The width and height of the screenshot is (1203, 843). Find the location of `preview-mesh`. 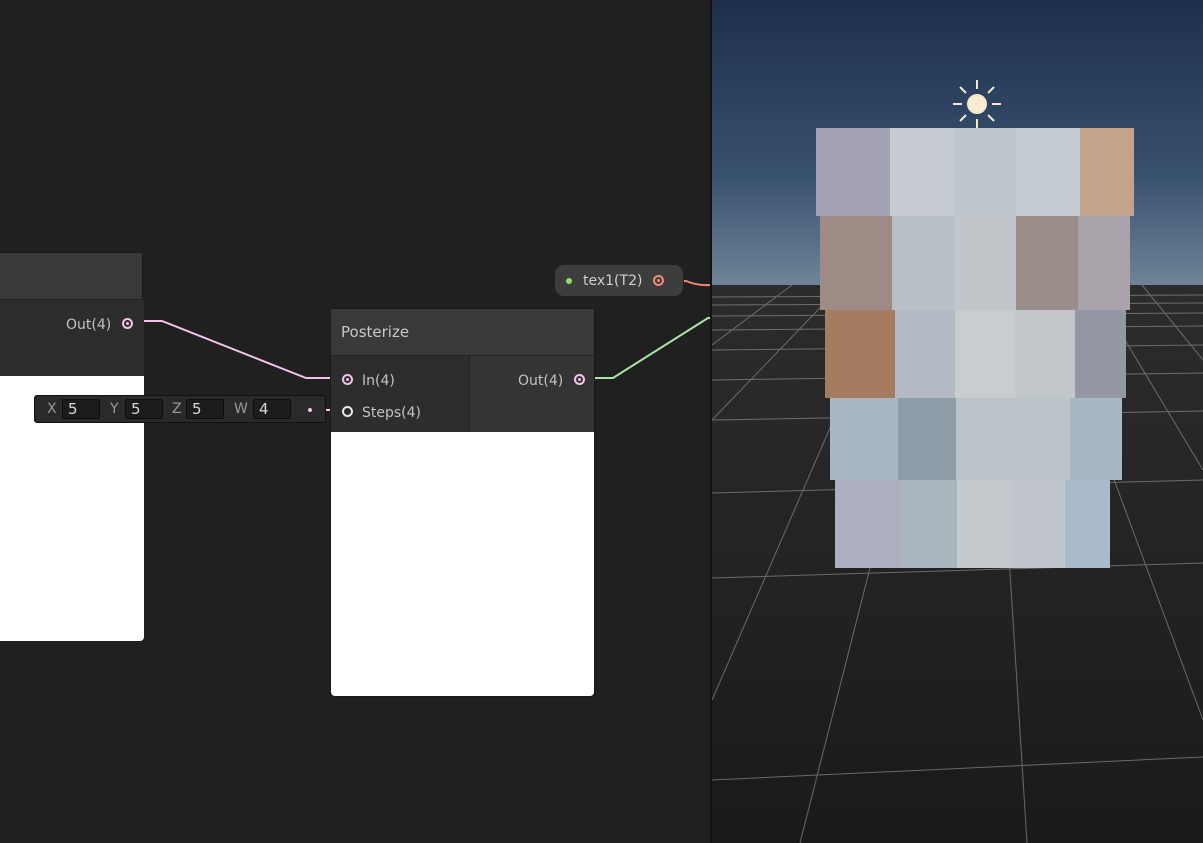

preview-mesh is located at coordinates (975, 348).